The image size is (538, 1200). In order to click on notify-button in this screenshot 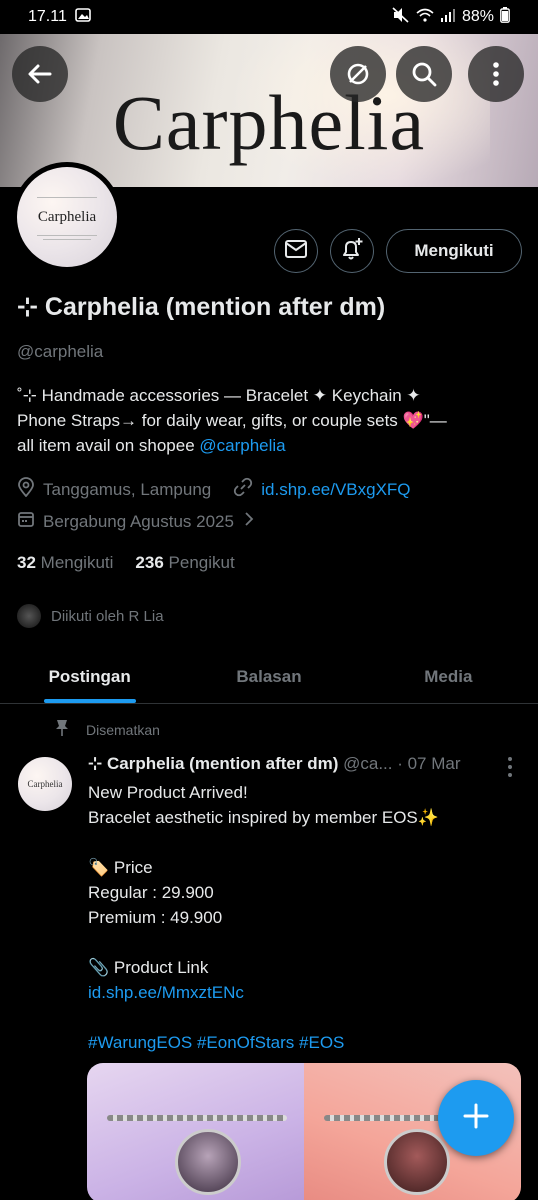, I will do `click(352, 251)`.